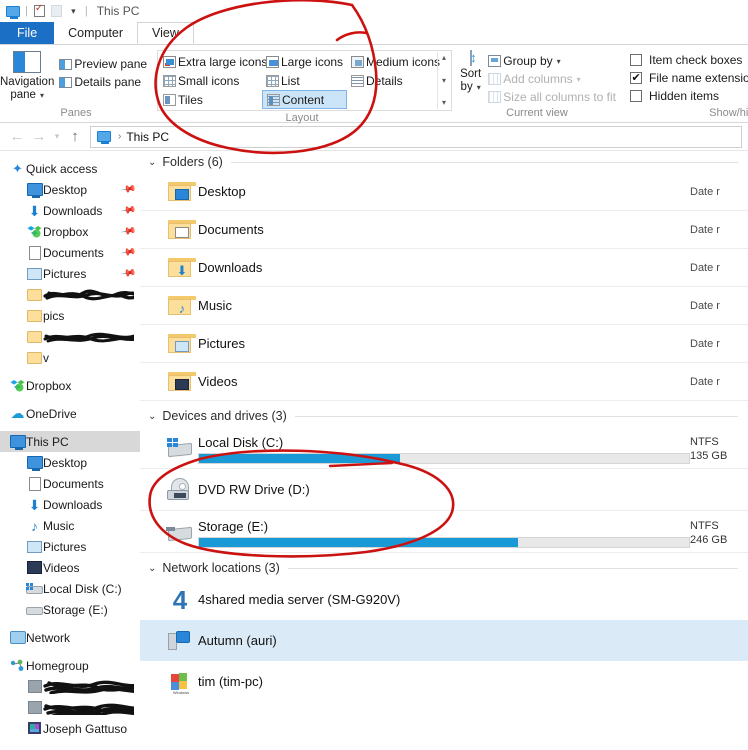  Describe the element at coordinates (223, 61) in the screenshot. I see `extra-large-icons-label: Extra large icons` at that location.